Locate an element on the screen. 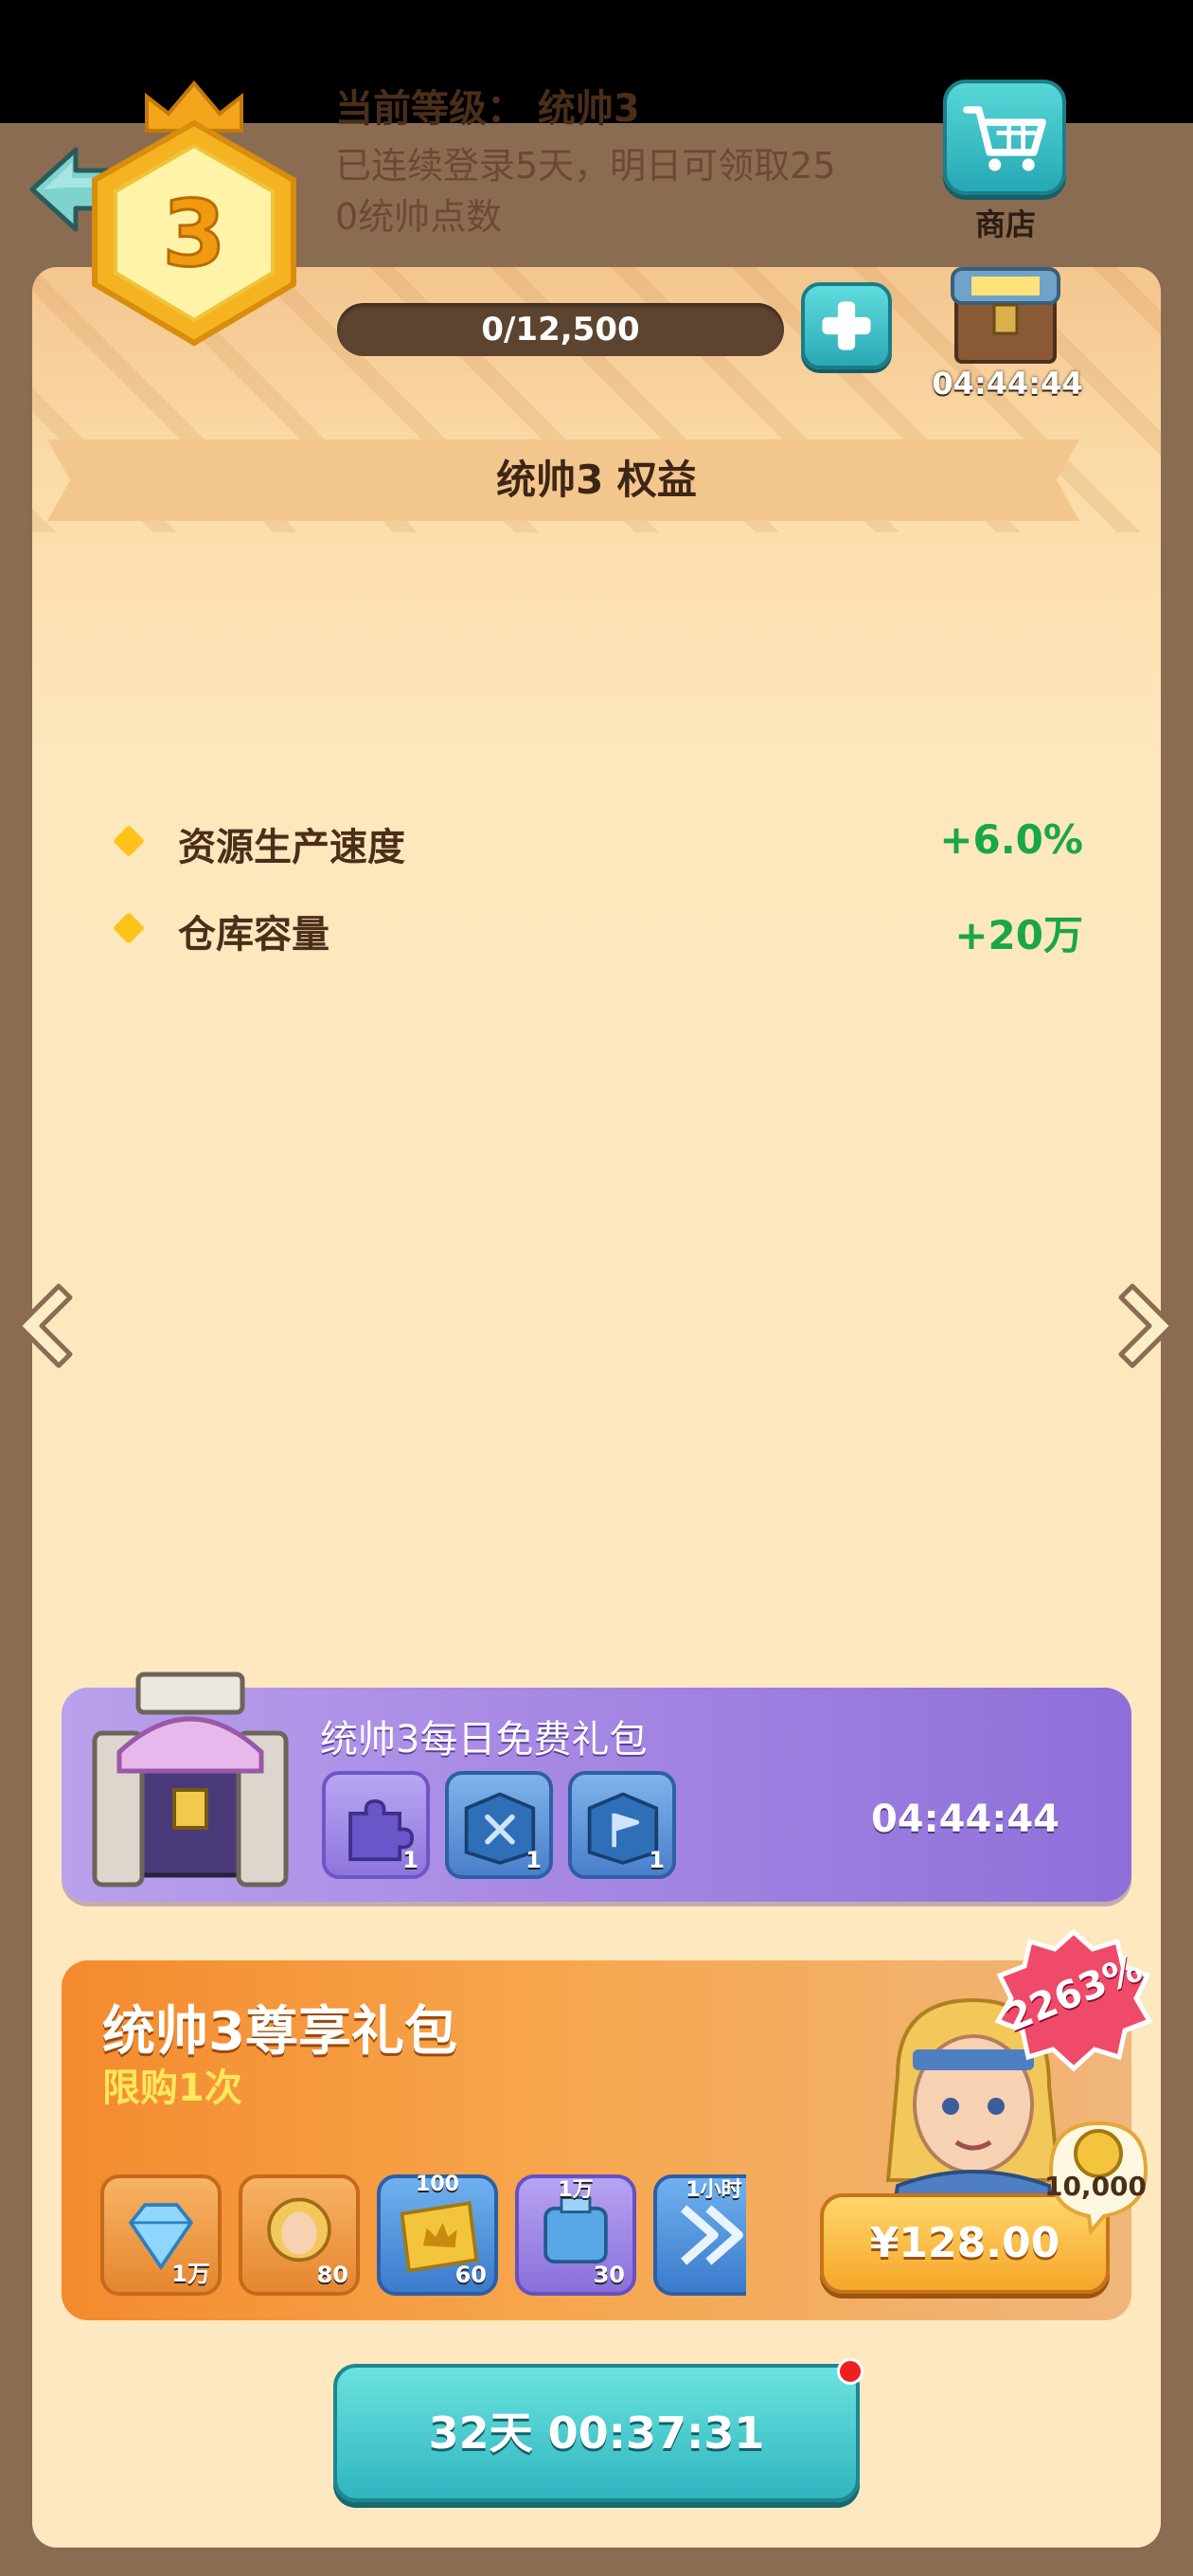  coin-amount: 10,000 is located at coordinates (1095, 2186).